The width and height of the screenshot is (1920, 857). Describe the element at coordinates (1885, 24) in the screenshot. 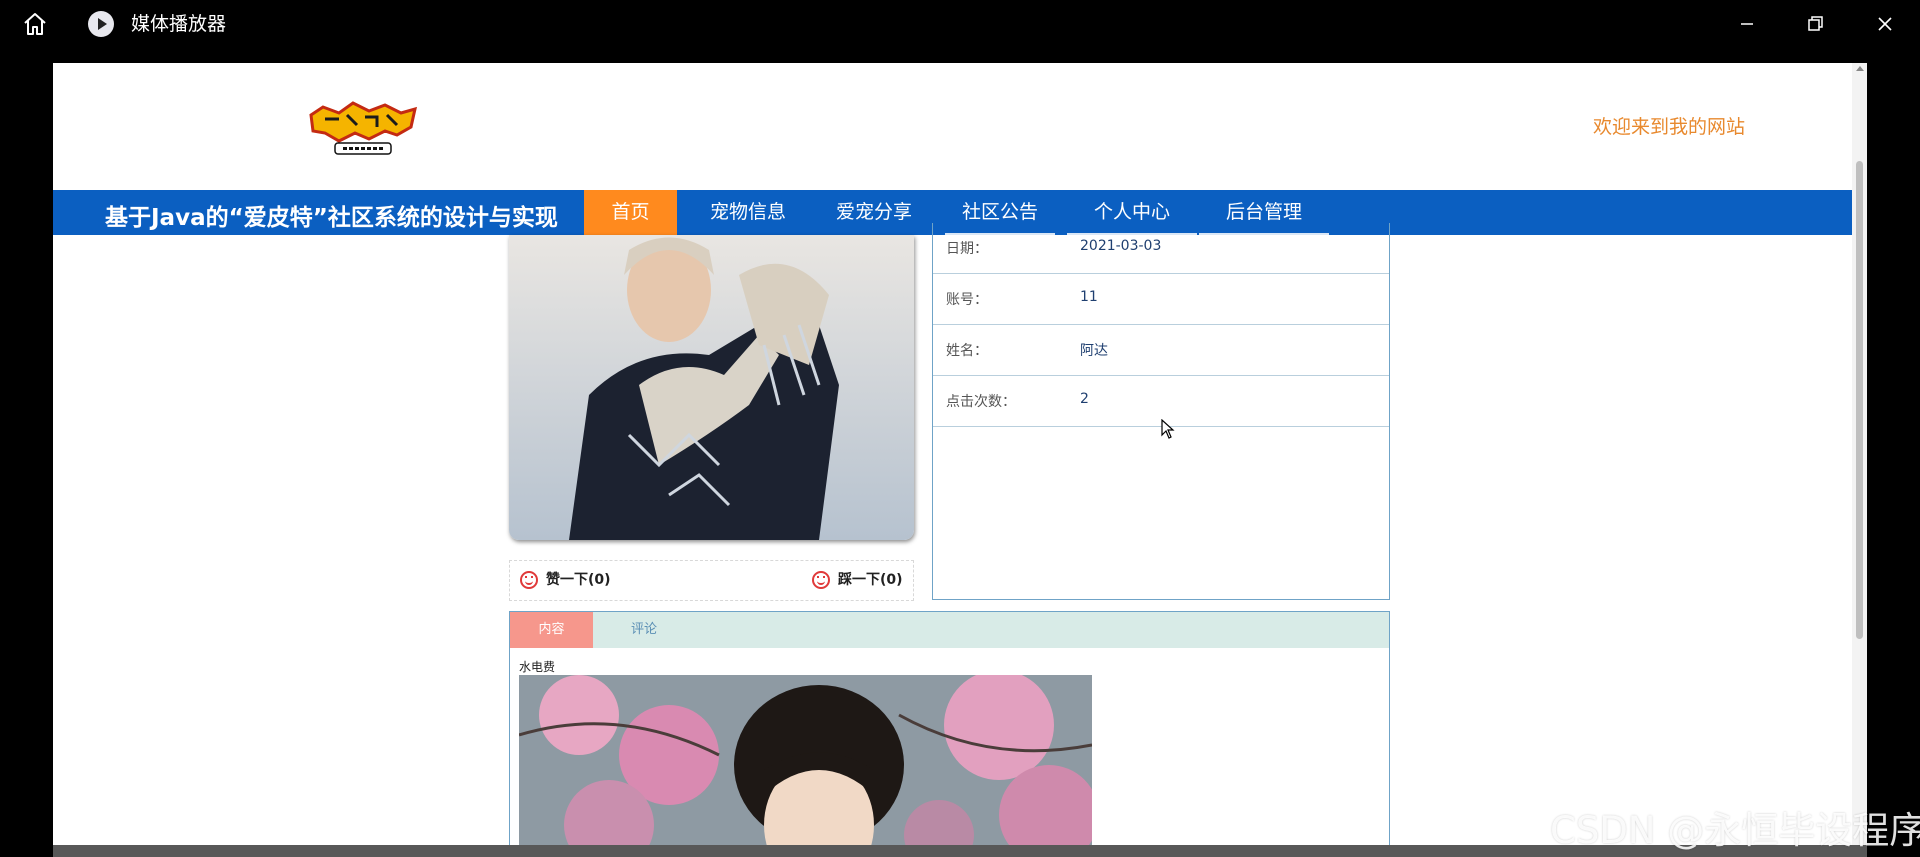

I see `close-icon` at that location.